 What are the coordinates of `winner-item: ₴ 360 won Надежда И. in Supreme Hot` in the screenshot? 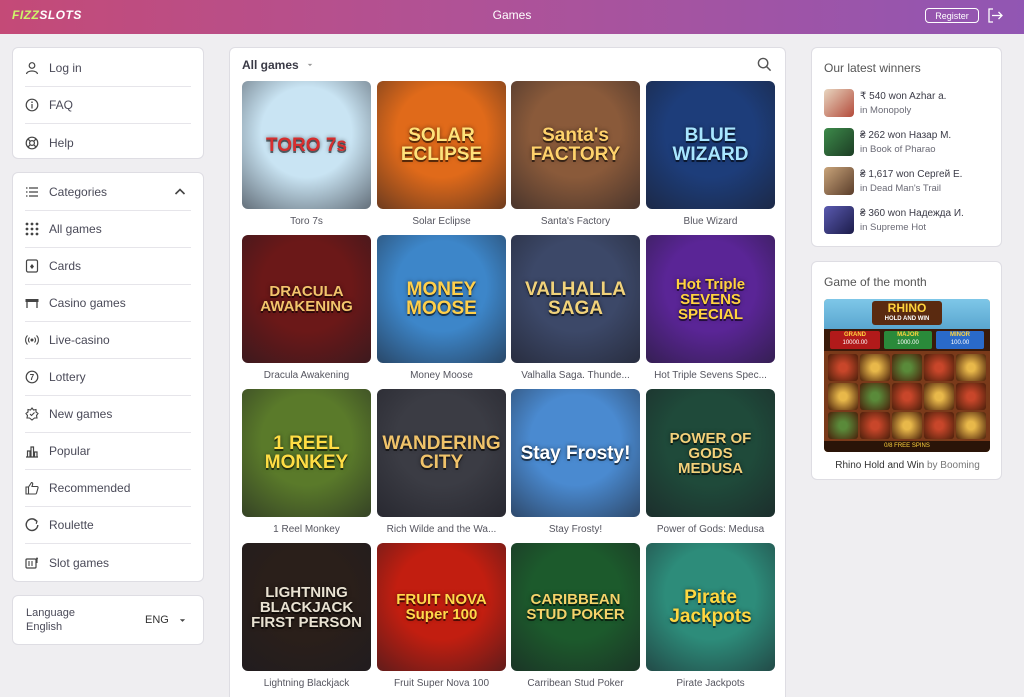 It's located at (909, 220).